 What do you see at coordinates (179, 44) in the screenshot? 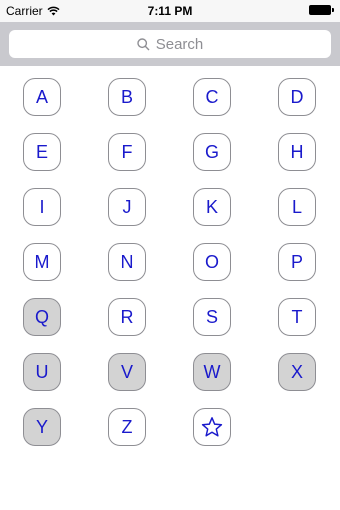
I see `search-placeholder: Search` at bounding box center [179, 44].